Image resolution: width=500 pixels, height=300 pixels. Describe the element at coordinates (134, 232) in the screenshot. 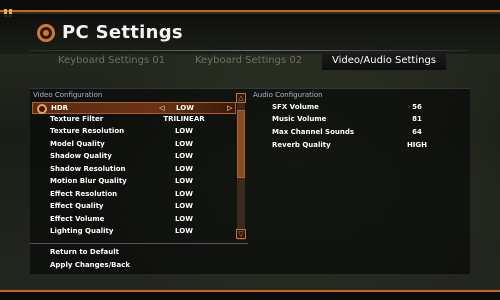

I see `video-row-lighting-quality: Lighting Quality LOW` at that location.